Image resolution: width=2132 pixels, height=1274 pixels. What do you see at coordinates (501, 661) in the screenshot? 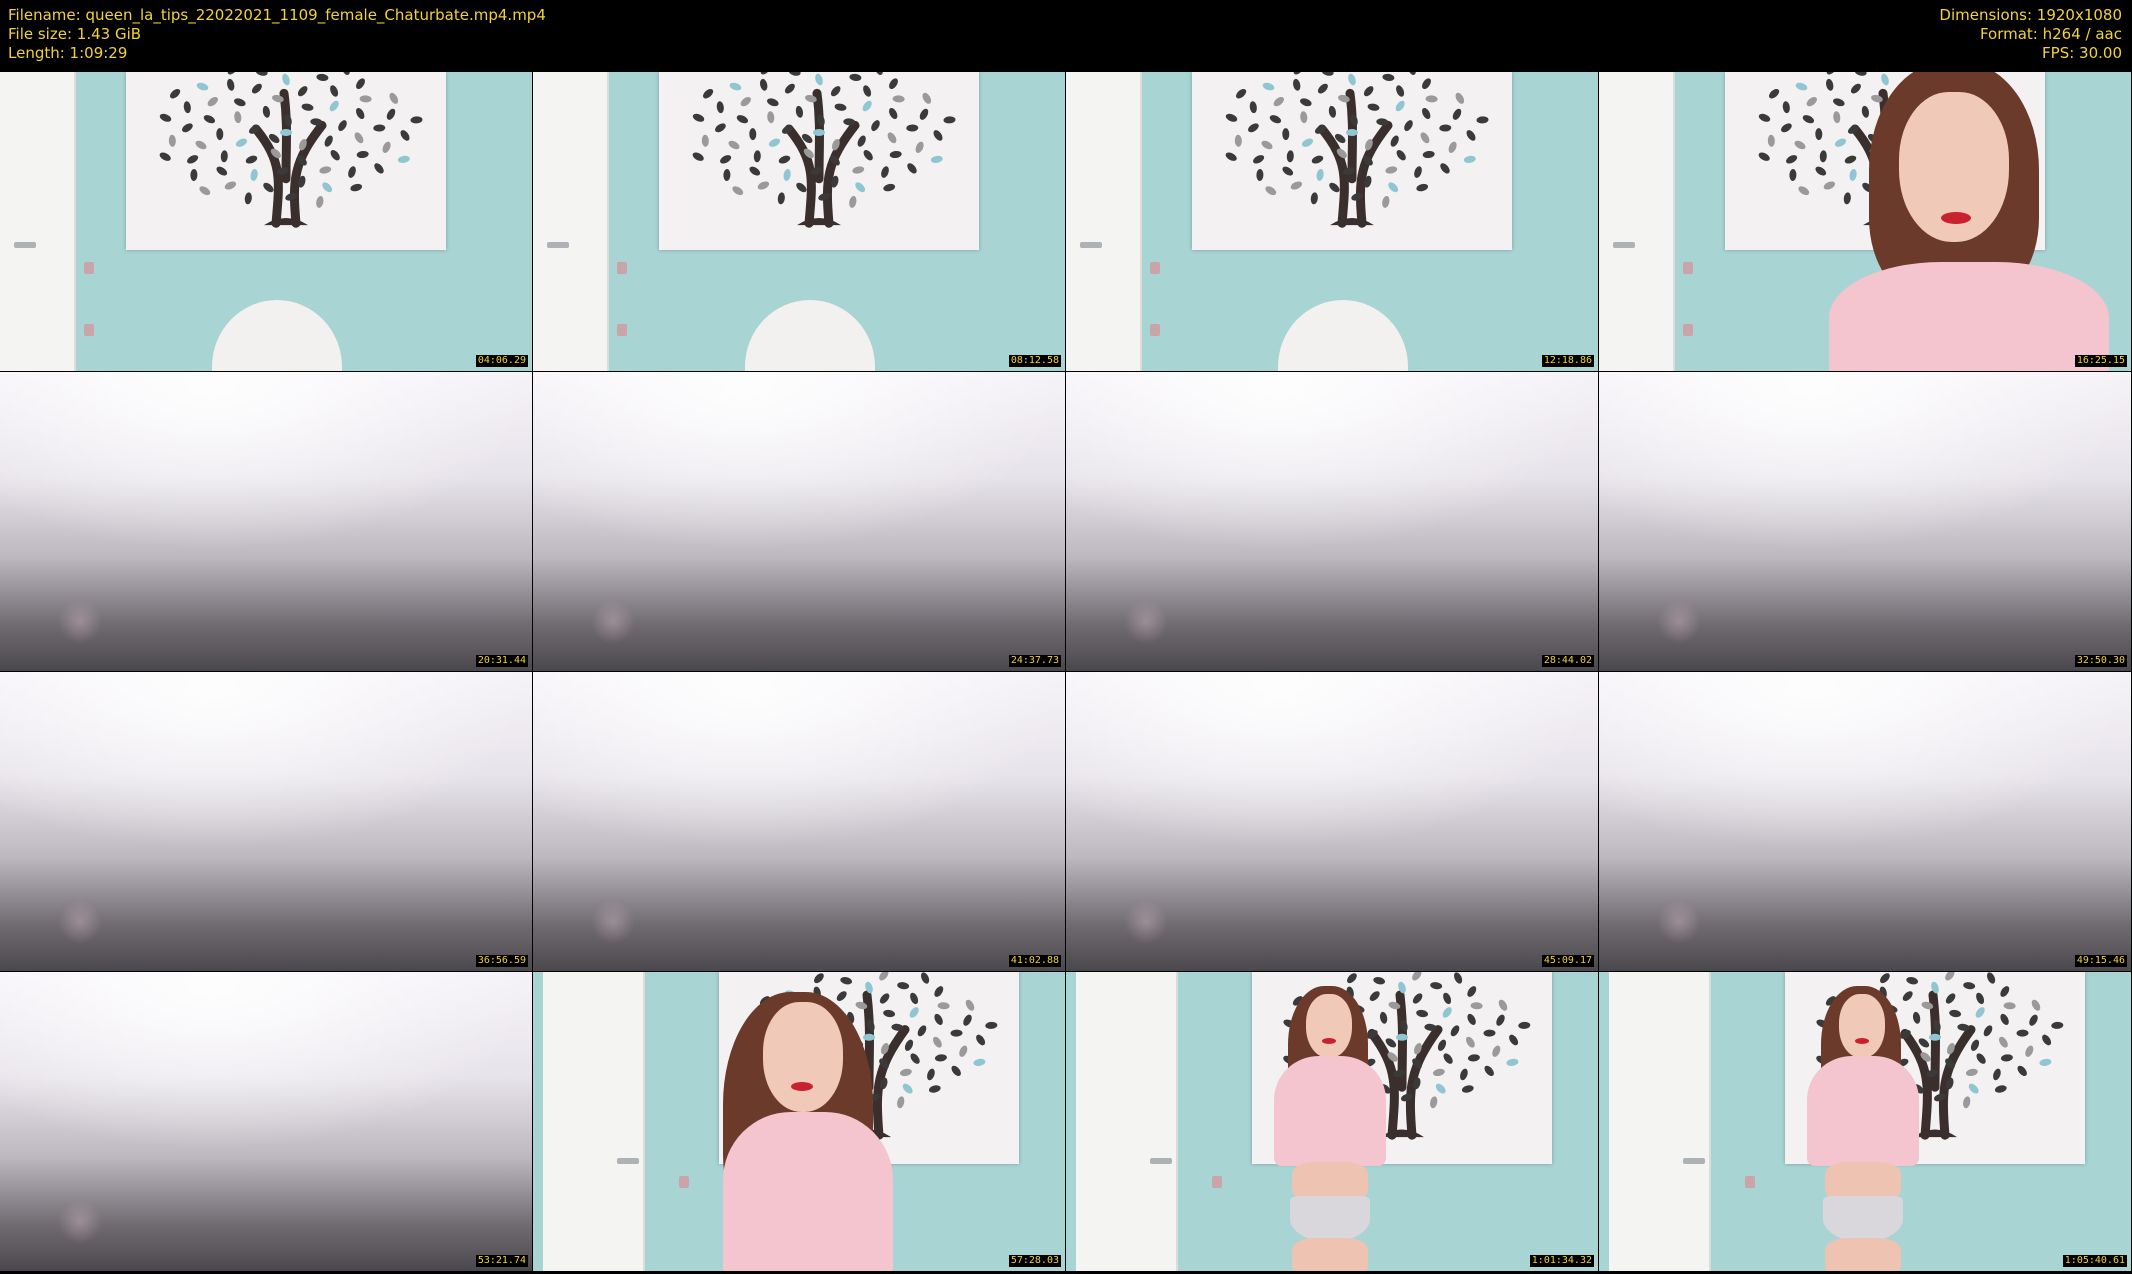
I see `timestamp-label: 20:31.44` at bounding box center [501, 661].